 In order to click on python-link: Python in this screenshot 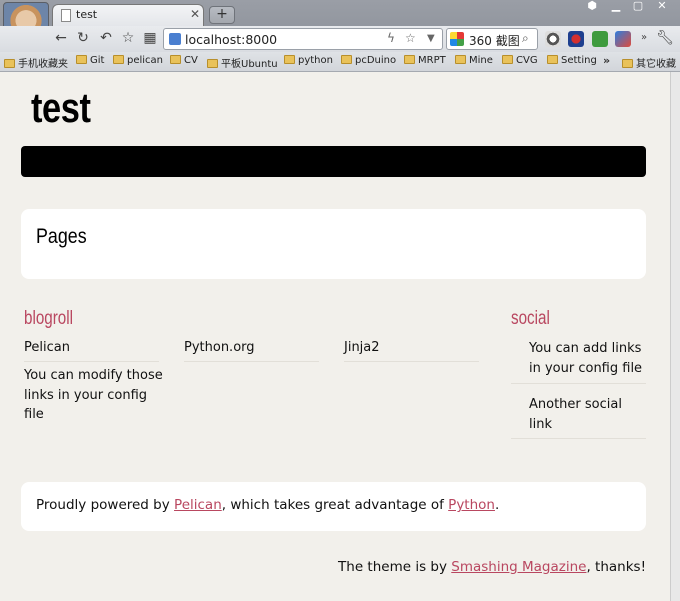, I will do `click(471, 505)`.